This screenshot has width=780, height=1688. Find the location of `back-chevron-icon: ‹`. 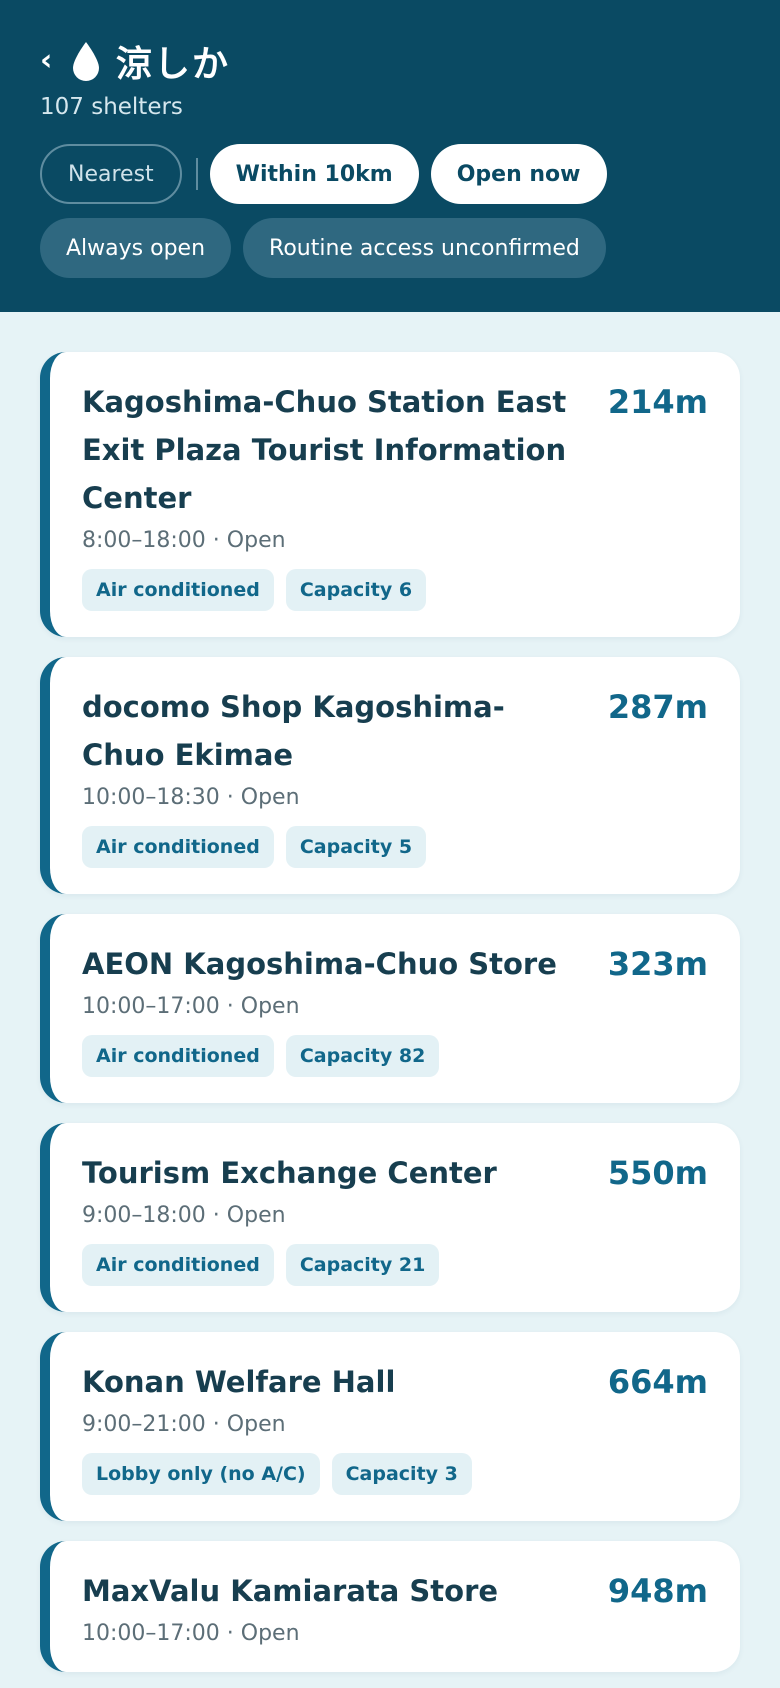

back-chevron-icon: ‹ is located at coordinates (49, 61).